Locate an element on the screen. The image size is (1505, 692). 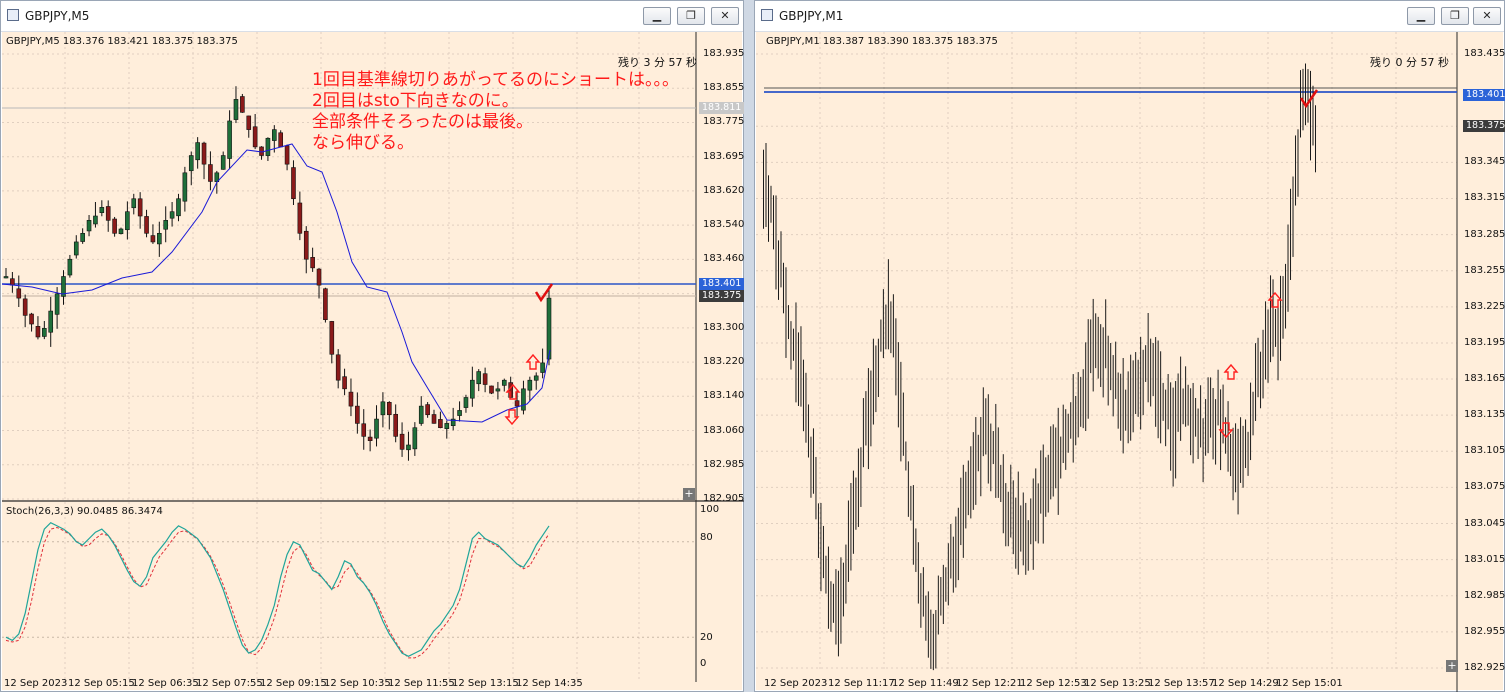
down-arrow-icon is located at coordinates (512, 417).